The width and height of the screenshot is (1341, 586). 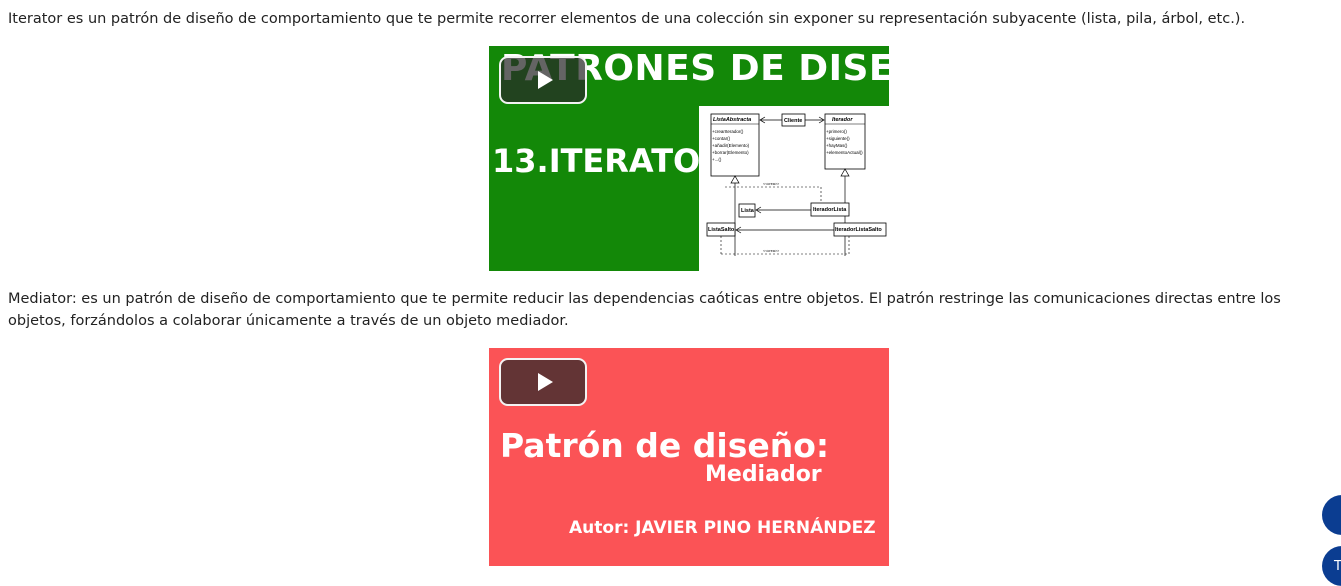 I want to click on uml-method: +contar(), so click(x=721, y=138).